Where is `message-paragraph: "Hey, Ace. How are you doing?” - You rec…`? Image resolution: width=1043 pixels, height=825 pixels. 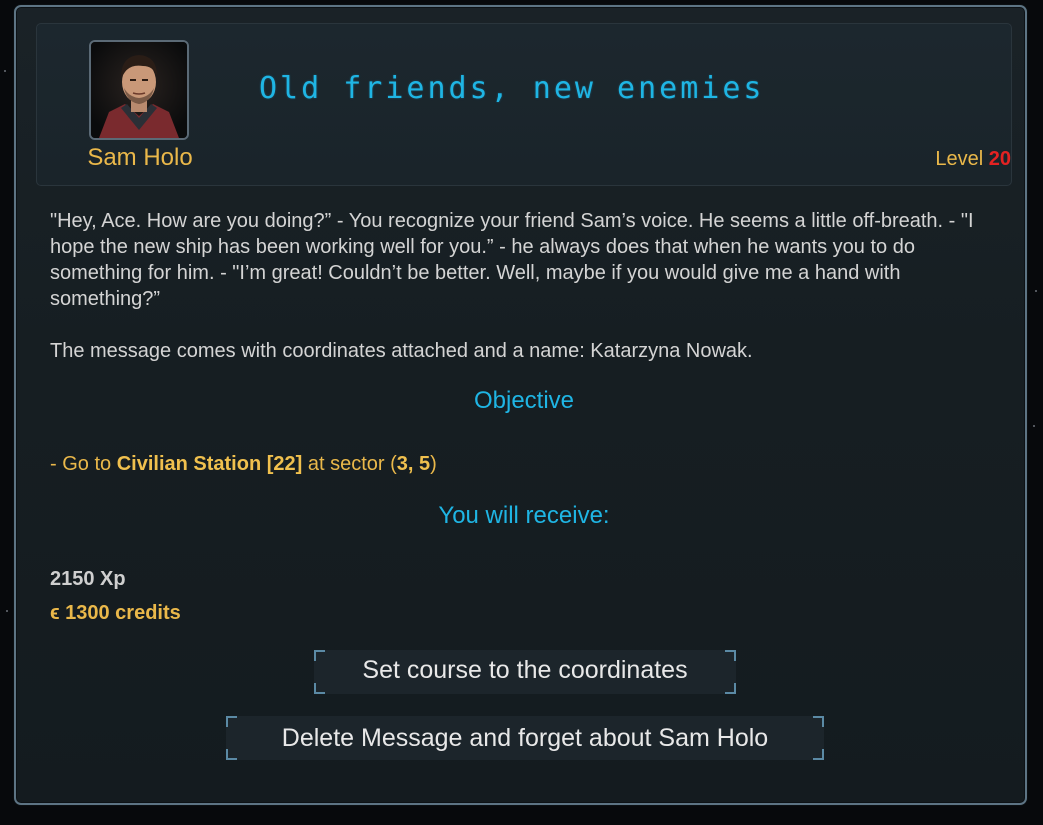 message-paragraph: "Hey, Ace. How are you doing?” - You rec… is located at coordinates (512, 260).